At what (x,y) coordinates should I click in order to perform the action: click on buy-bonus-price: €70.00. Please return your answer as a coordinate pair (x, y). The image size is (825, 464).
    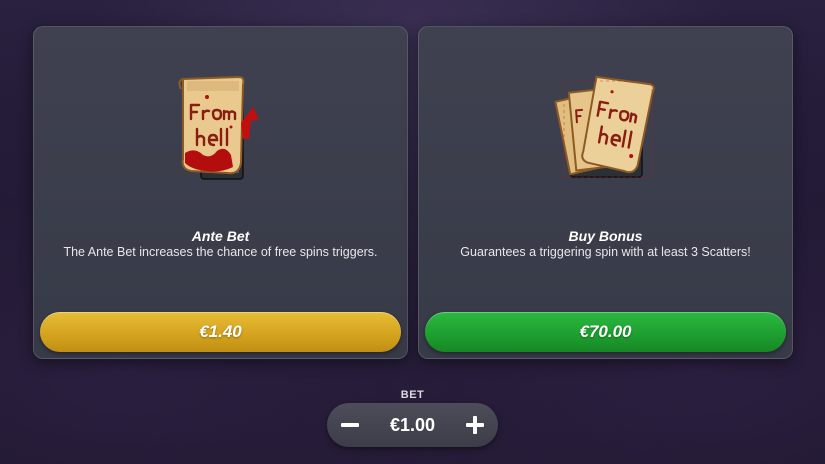
    Looking at the image, I should click on (605, 331).